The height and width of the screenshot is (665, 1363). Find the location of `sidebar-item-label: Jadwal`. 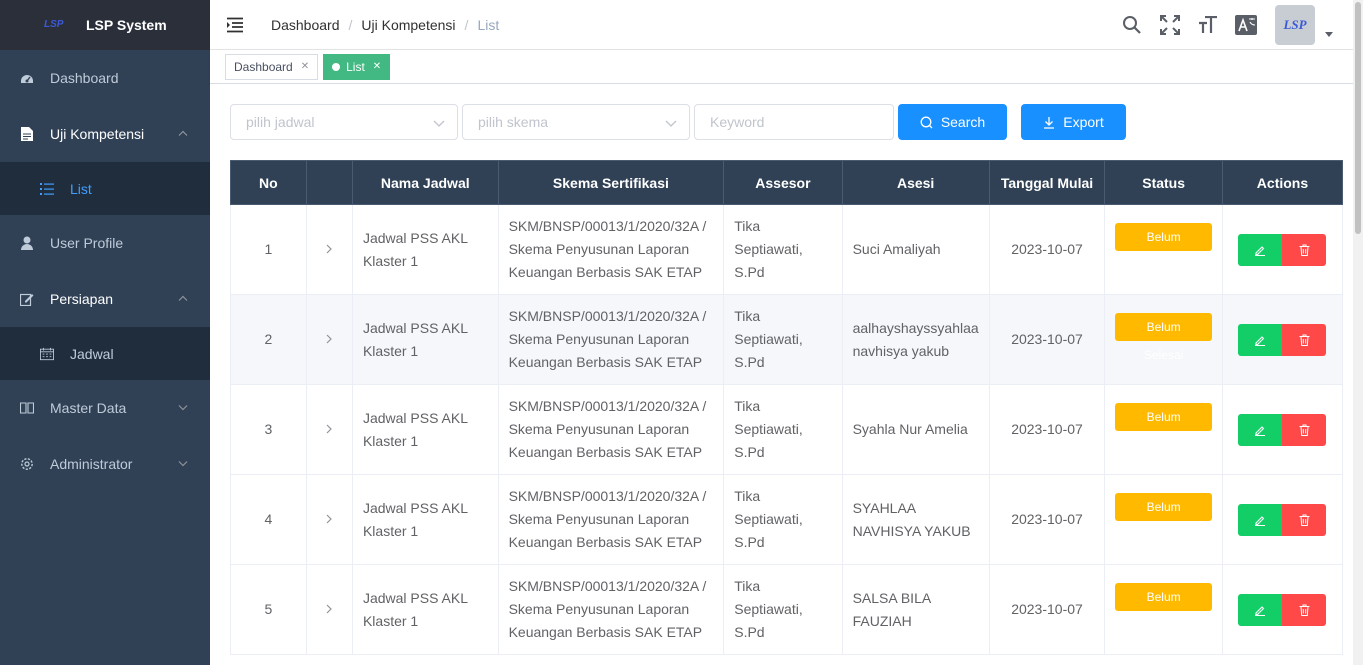

sidebar-item-label: Jadwal is located at coordinates (92, 353).